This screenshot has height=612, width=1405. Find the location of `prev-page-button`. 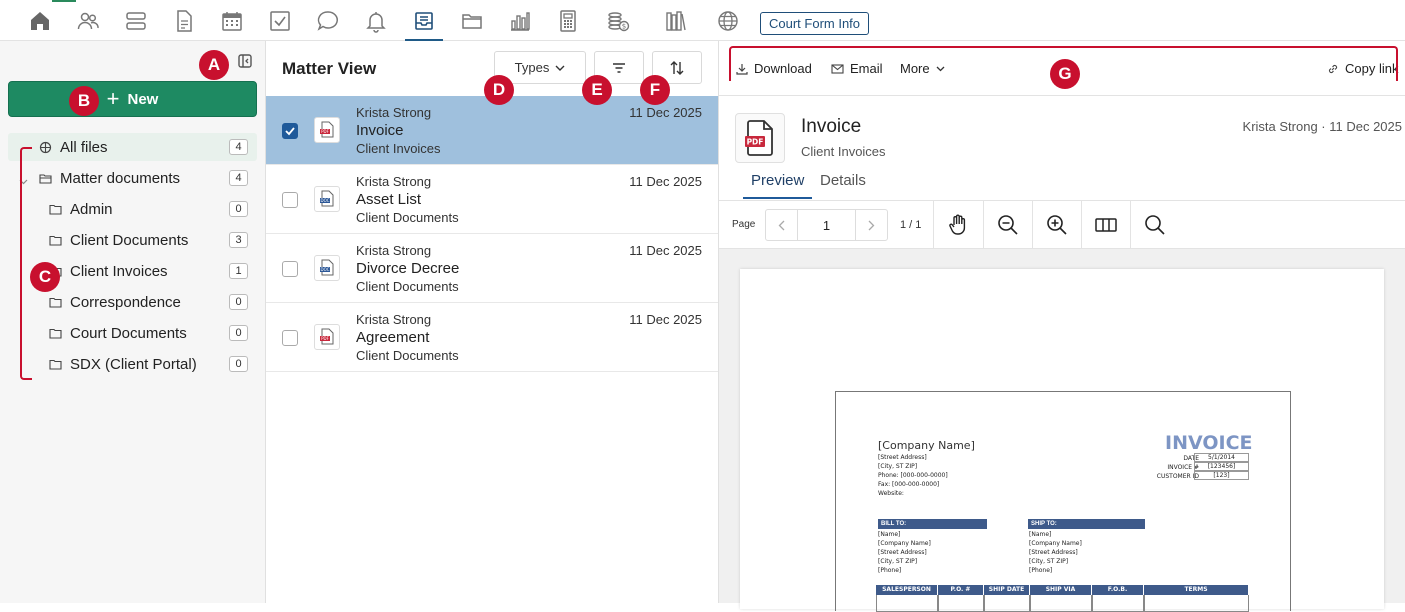

prev-page-button is located at coordinates (782, 225).